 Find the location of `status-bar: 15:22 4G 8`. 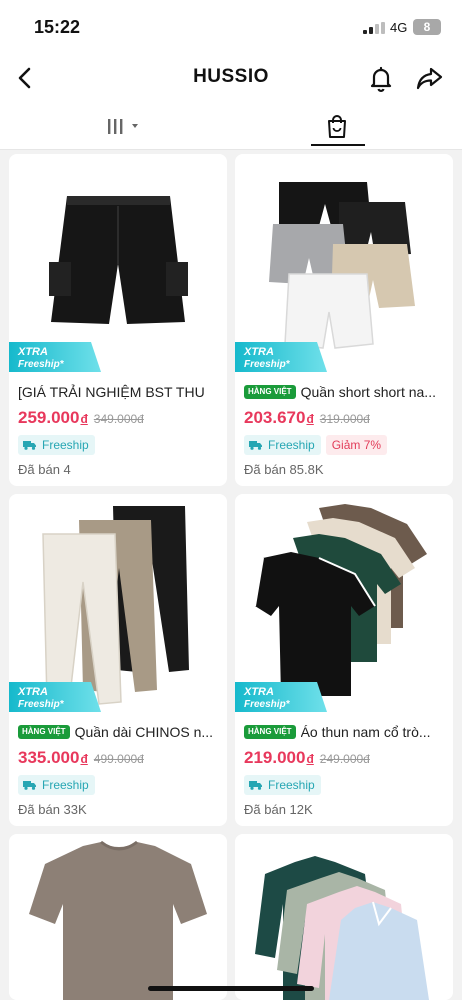

status-bar: 15:22 4G 8 is located at coordinates (231, 26).